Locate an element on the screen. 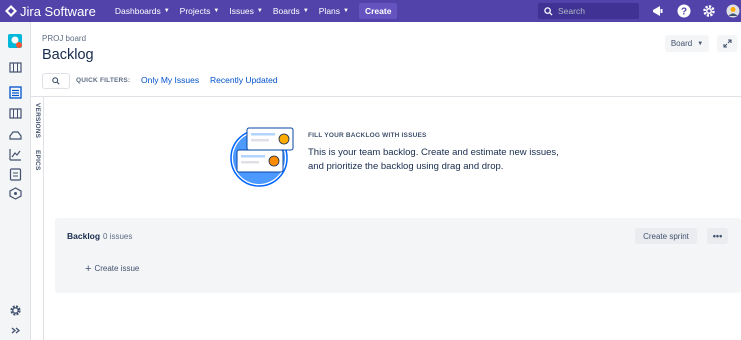  page-title: Backlog is located at coordinates (68, 55).